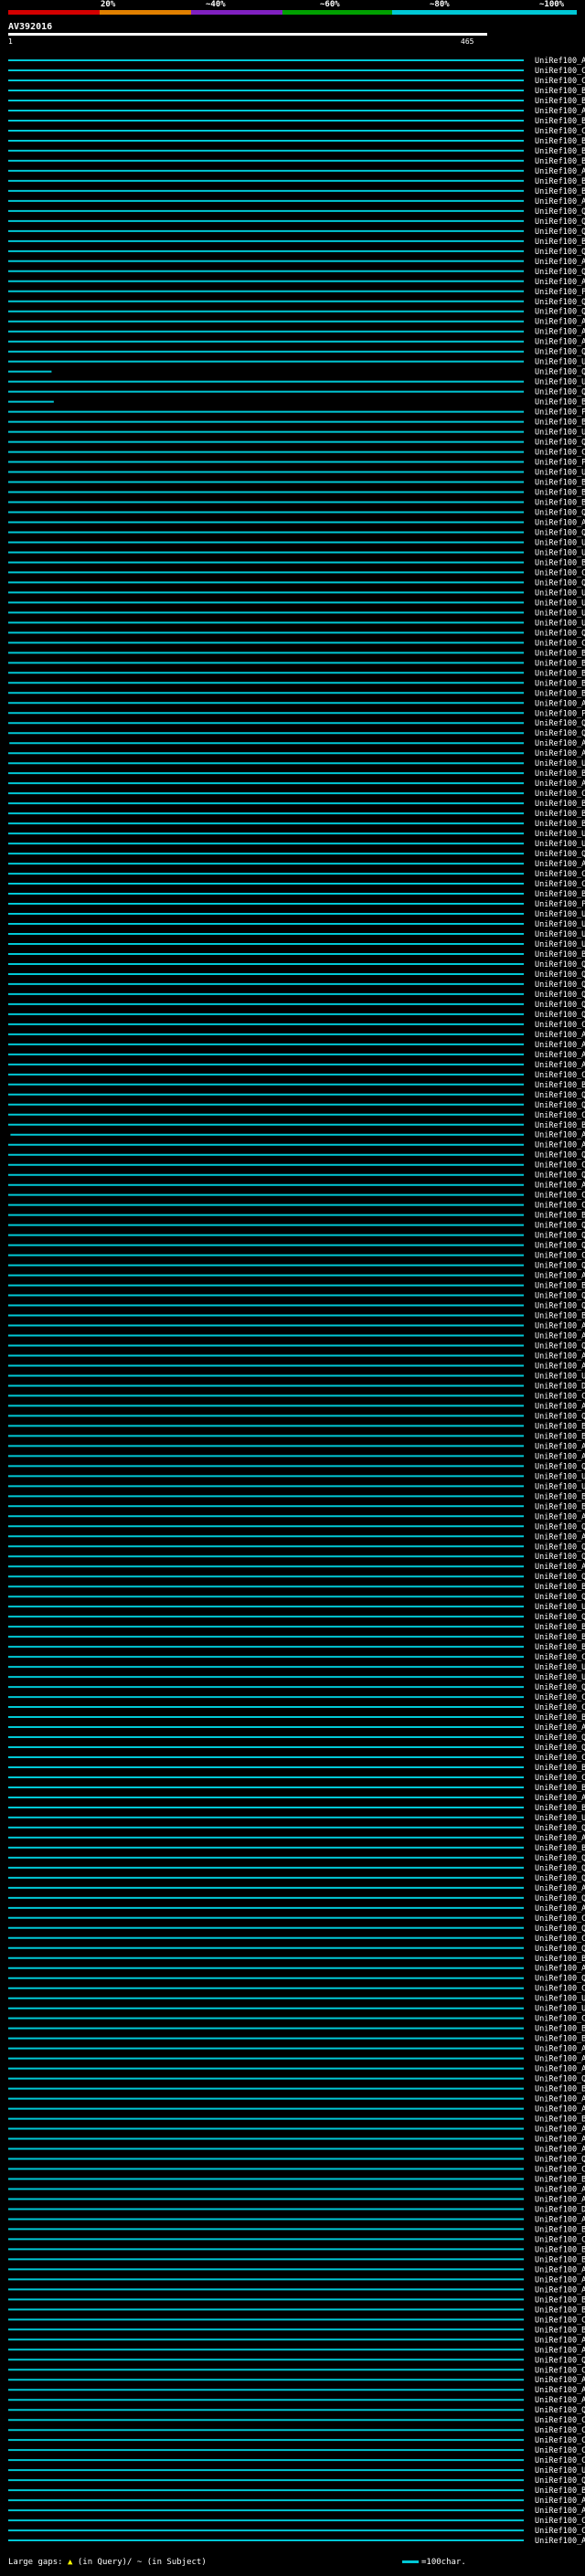 Image resolution: width=585 pixels, height=2576 pixels. Describe the element at coordinates (560, 1898) in the screenshot. I see `hit-label-183: UniRef100_Q1VVP2` at that location.